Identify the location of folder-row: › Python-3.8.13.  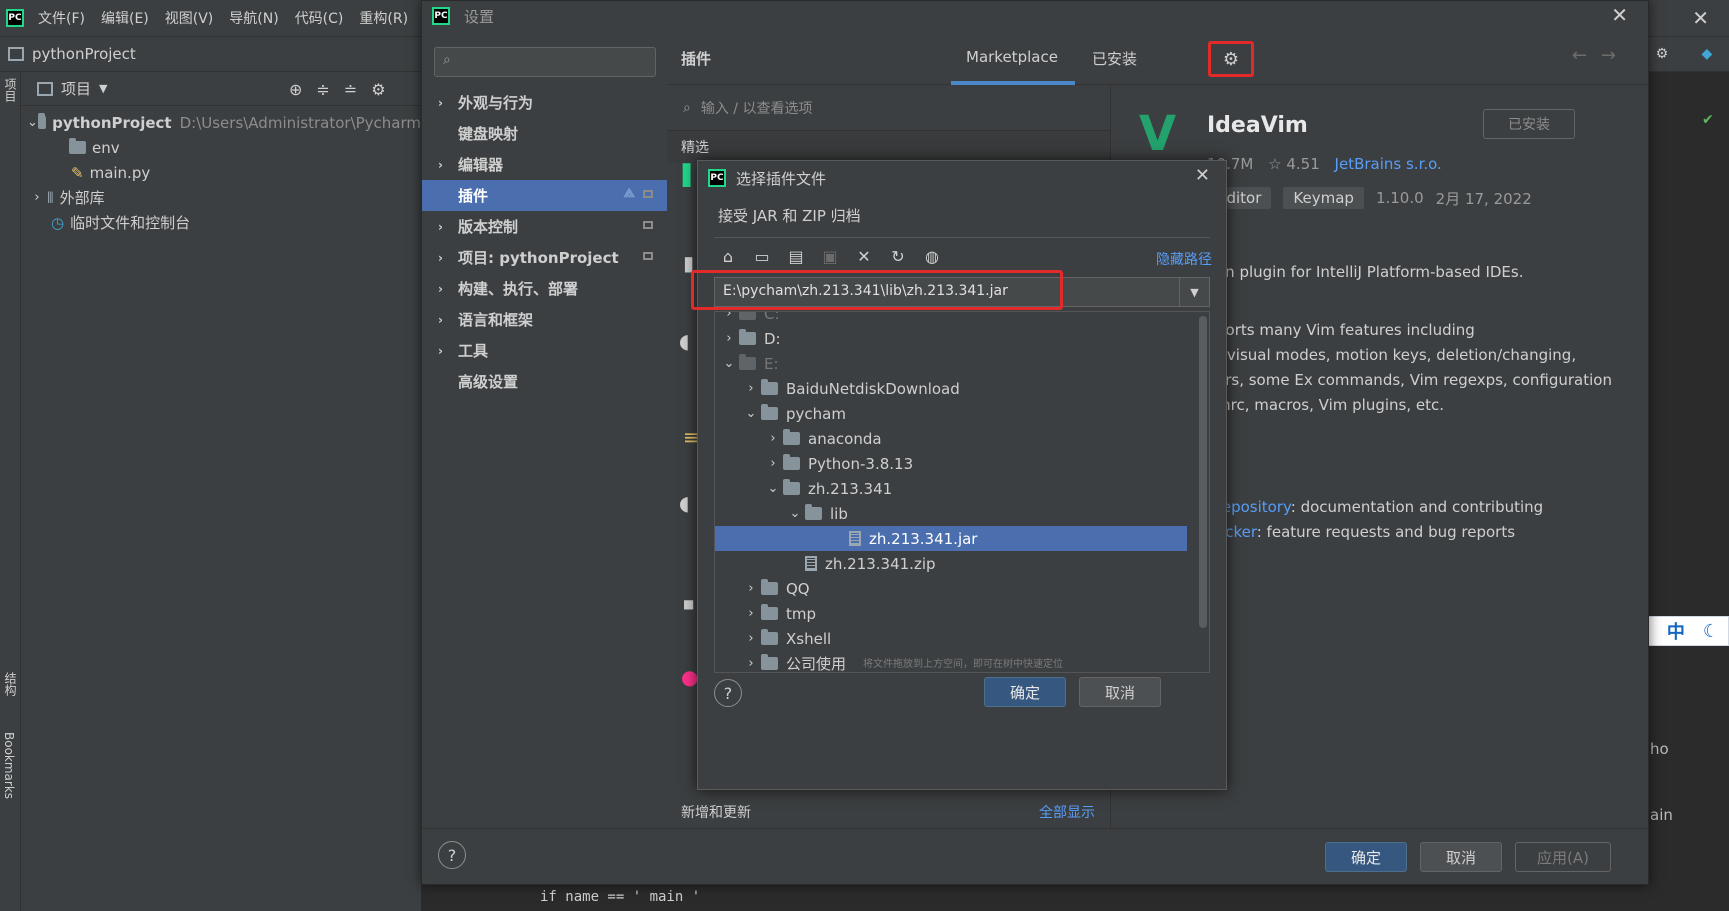
(951, 463).